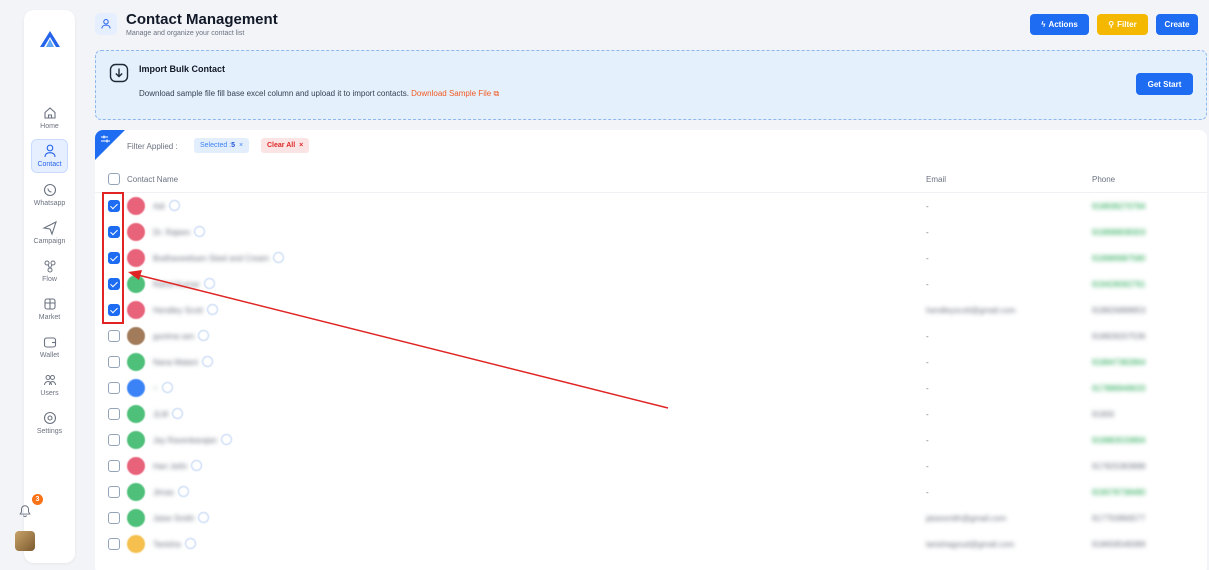  Describe the element at coordinates (1119, 518) in the screenshot. I see `contact-phone: 917750866577` at that location.